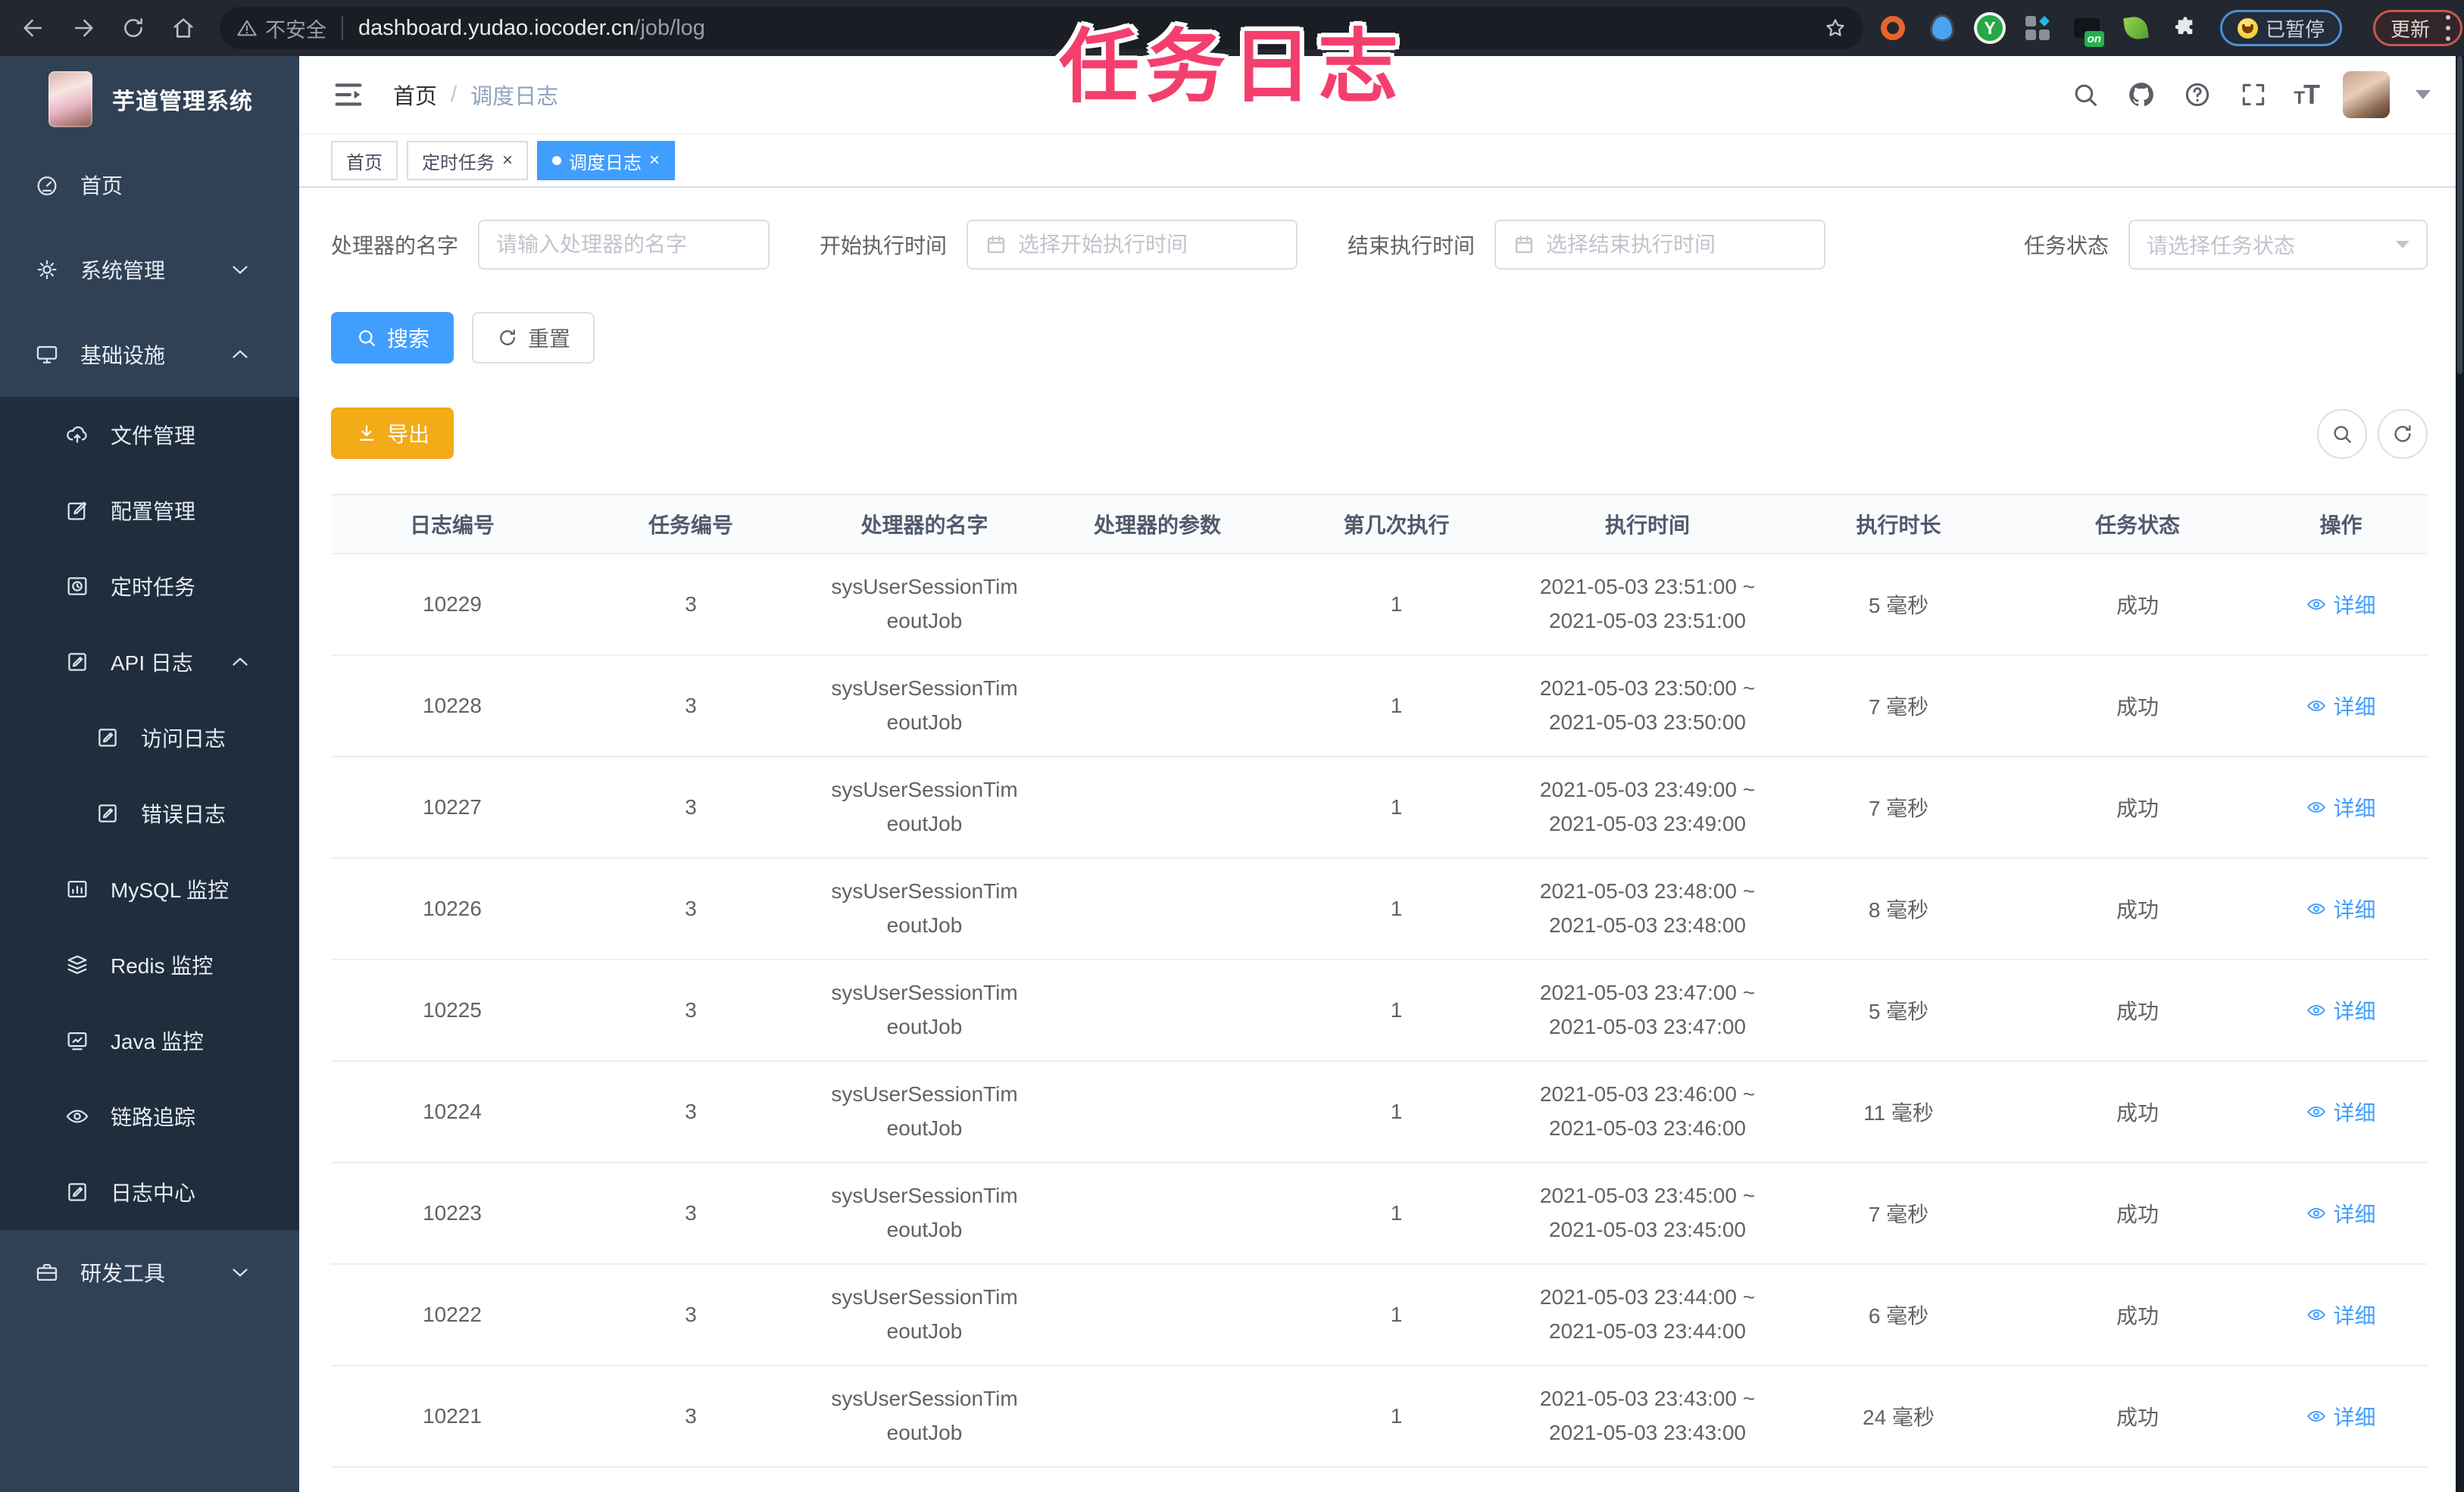 The width and height of the screenshot is (2464, 1492). What do you see at coordinates (2136, 28) in the screenshot?
I see `extension-leaf-icon` at bounding box center [2136, 28].